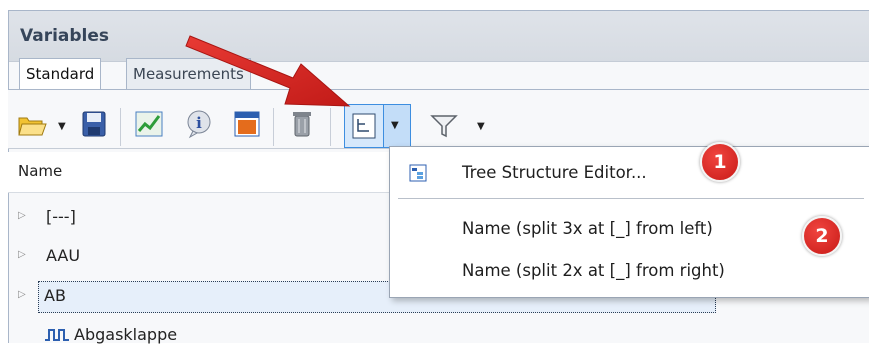 The width and height of the screenshot is (869, 354). Describe the element at coordinates (32, 124) in the screenshot. I see `open-folder-icon` at that location.